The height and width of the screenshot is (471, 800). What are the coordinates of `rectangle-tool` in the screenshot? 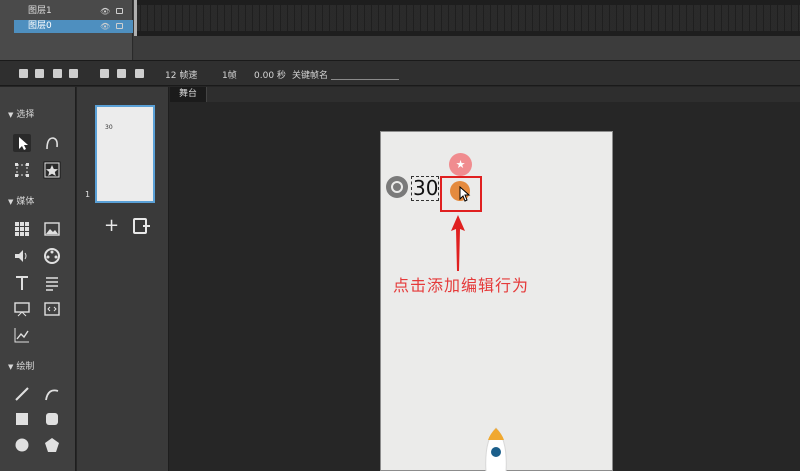 It's located at (22, 419).